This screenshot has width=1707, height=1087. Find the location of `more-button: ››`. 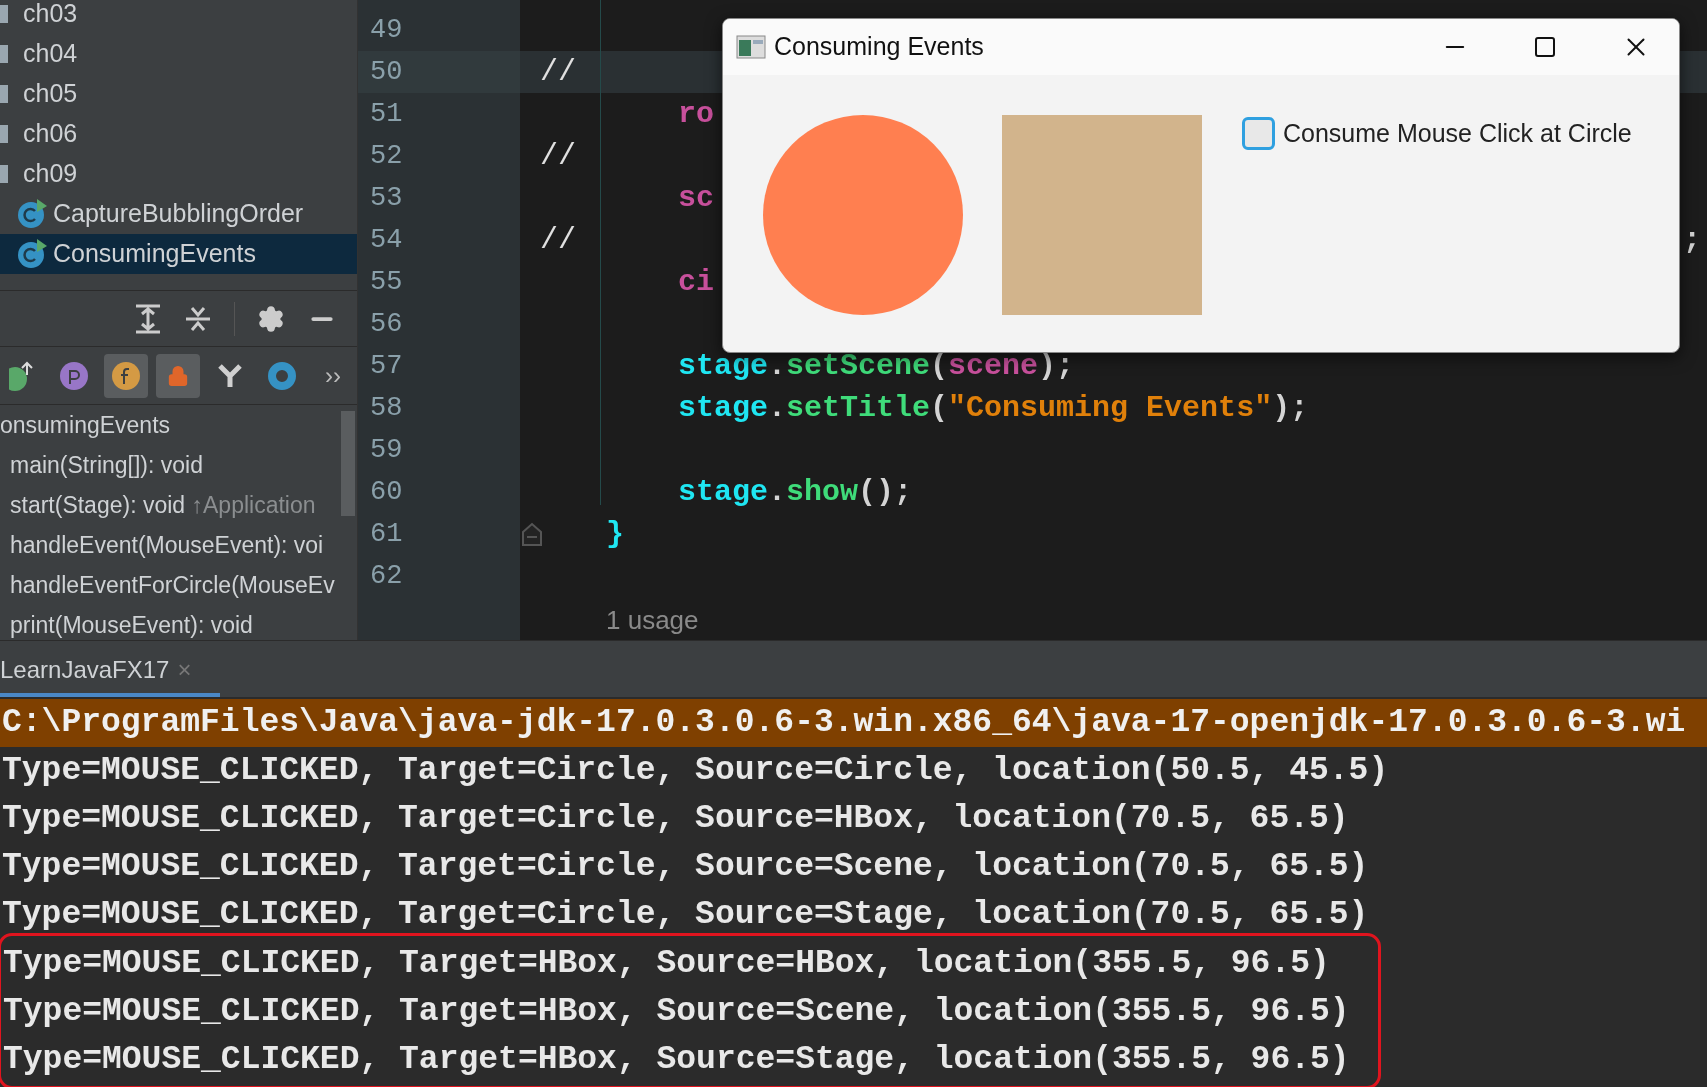

more-button: ›› is located at coordinates (333, 375).